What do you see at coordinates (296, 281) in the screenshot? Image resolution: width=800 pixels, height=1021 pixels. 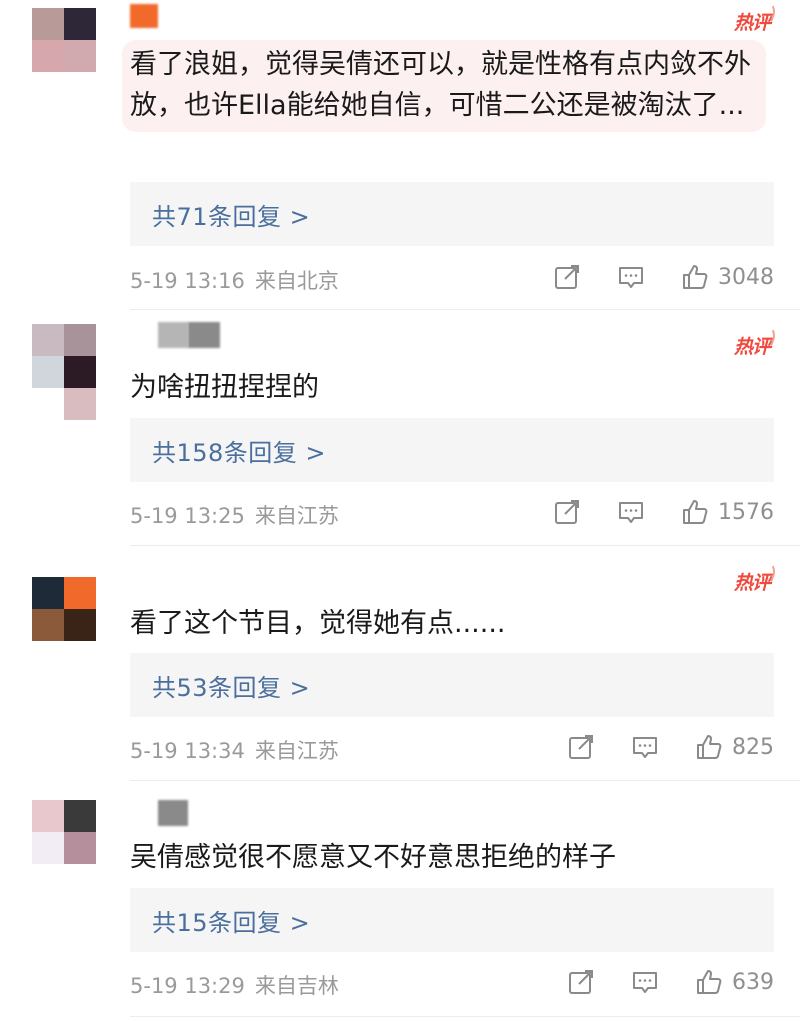 I see `comment-location: 来自北京` at bounding box center [296, 281].